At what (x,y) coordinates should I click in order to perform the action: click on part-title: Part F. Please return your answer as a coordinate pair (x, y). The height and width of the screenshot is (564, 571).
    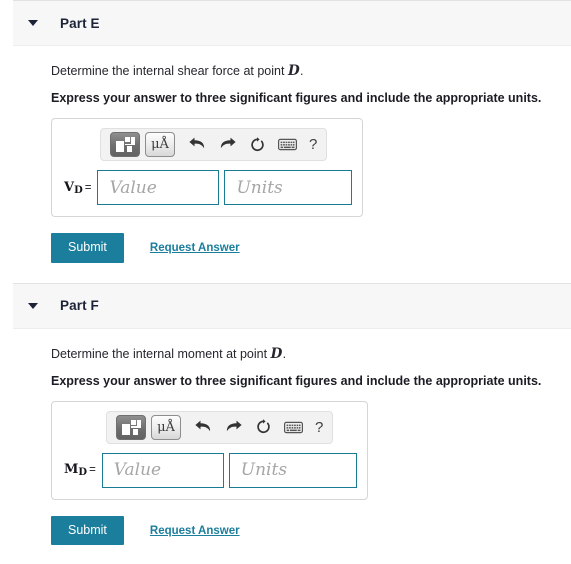
    Looking at the image, I should click on (79, 306).